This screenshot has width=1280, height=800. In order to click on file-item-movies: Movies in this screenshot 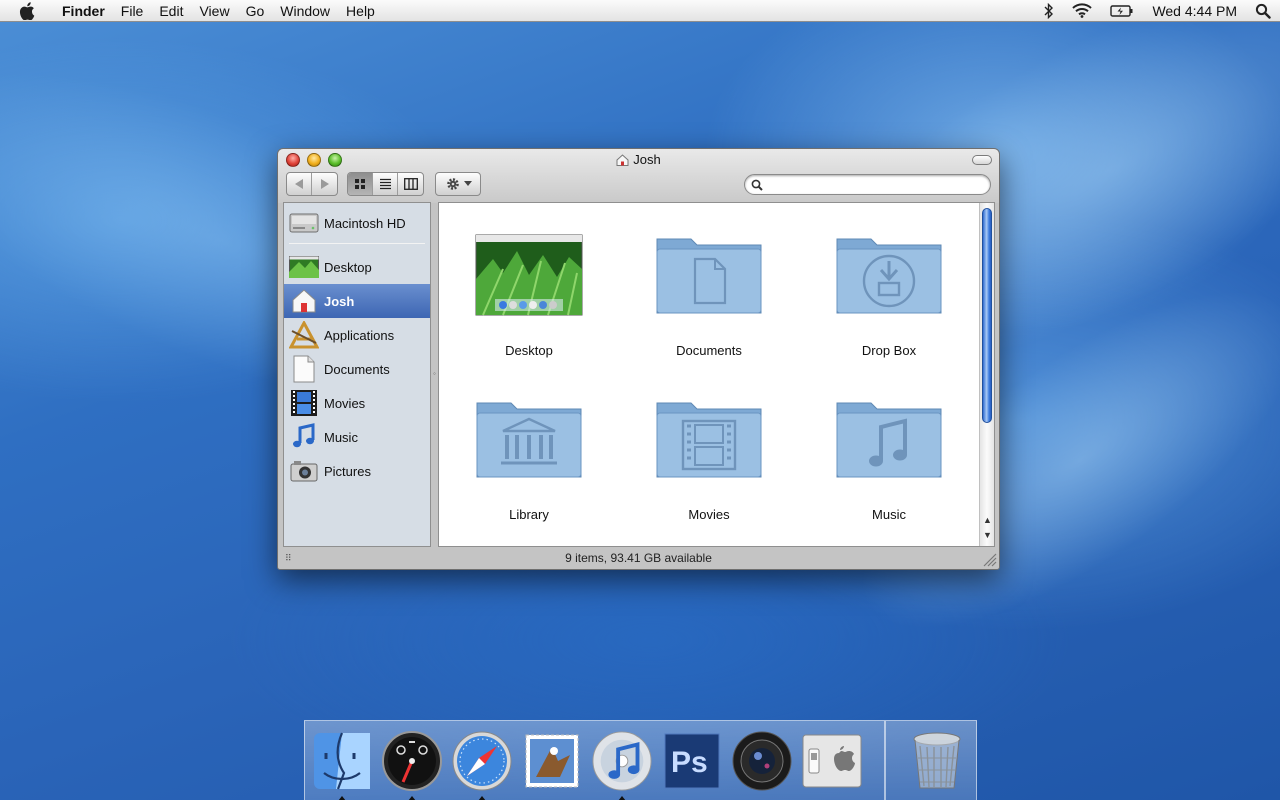, I will do `click(709, 457)`.